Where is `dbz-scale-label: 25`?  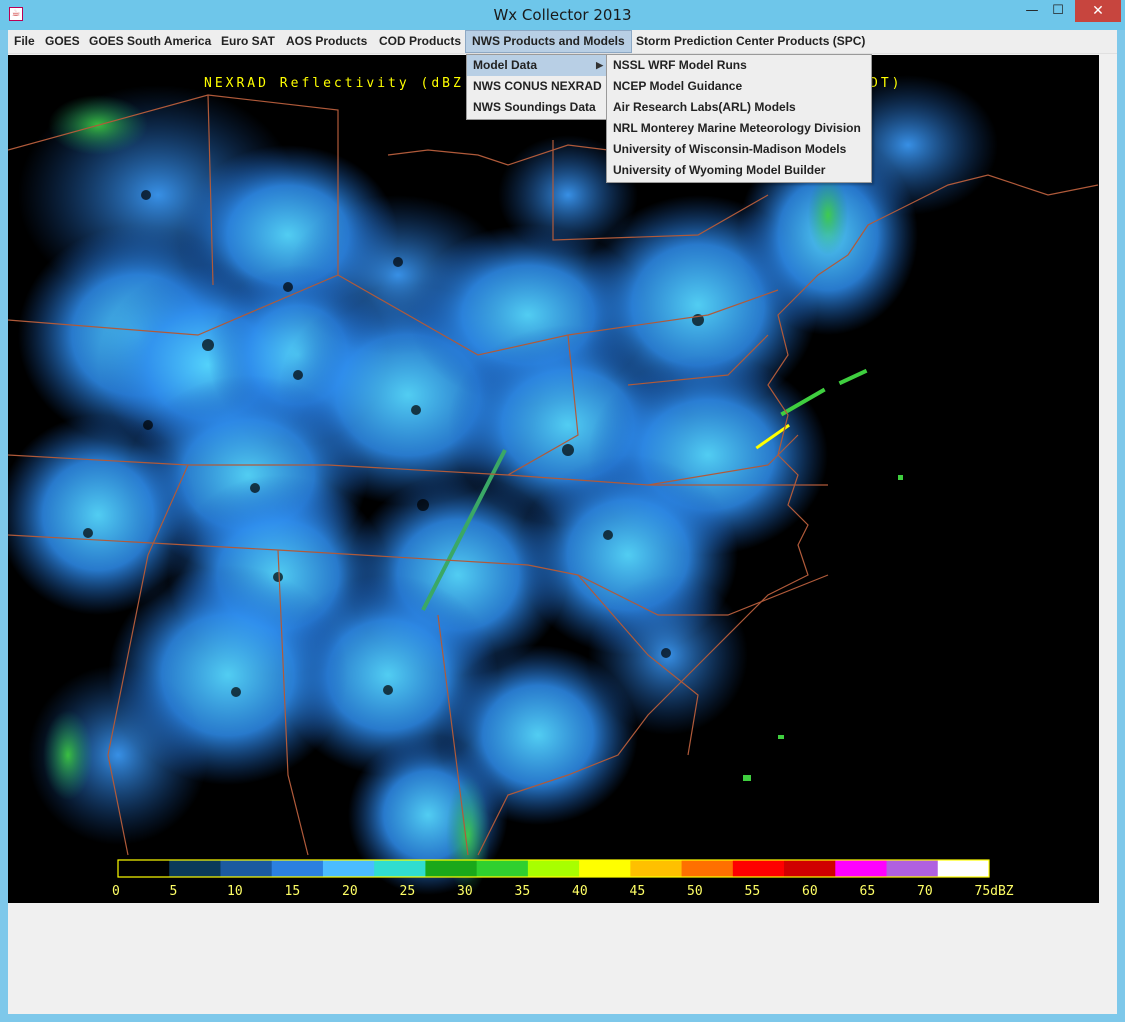 dbz-scale-label: 25 is located at coordinates (408, 891).